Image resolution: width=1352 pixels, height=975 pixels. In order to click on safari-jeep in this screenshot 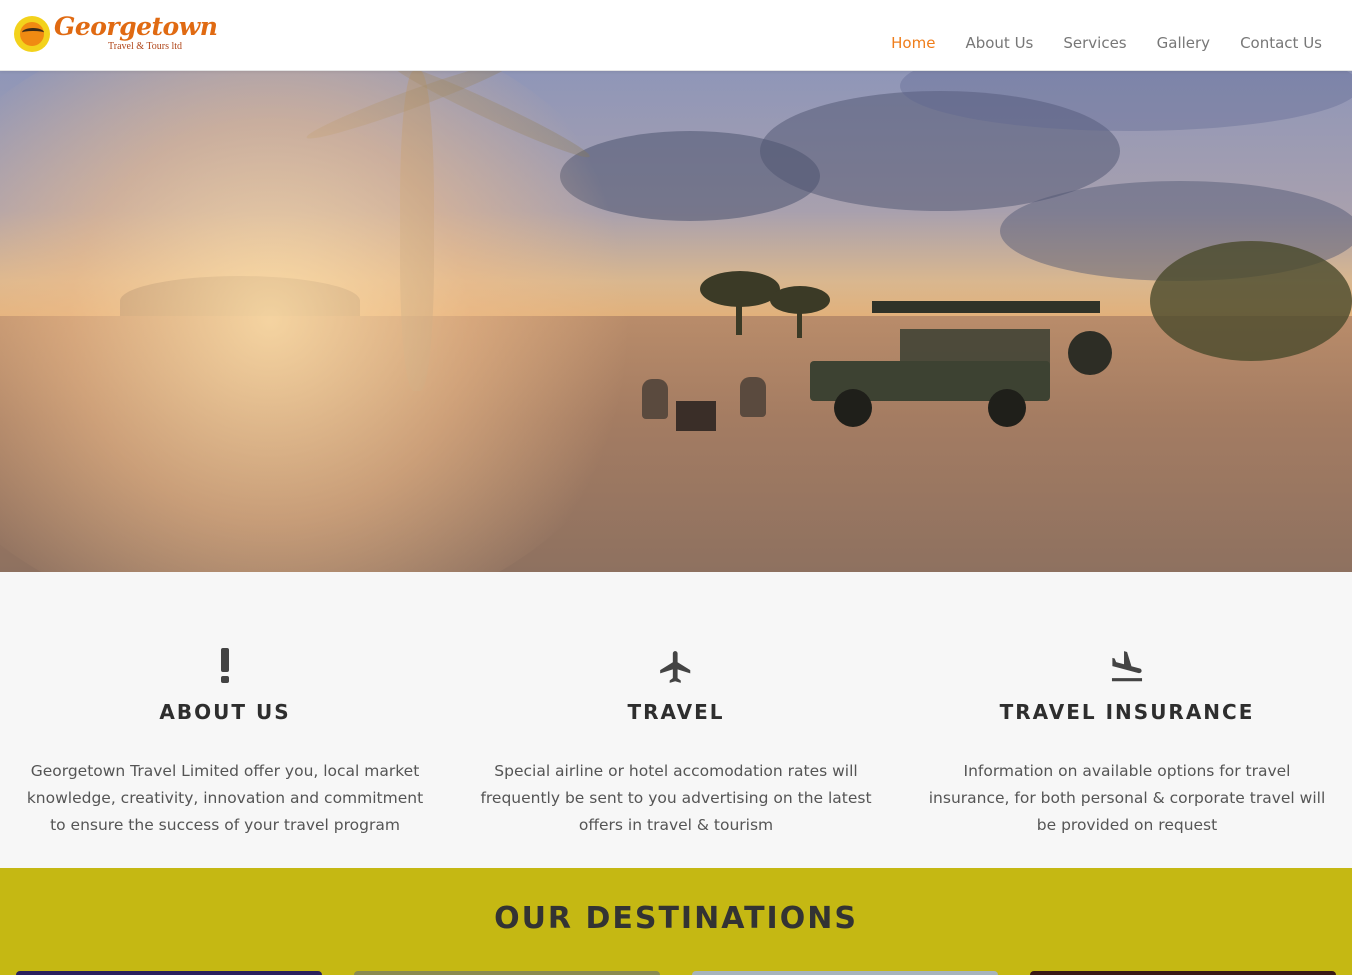, I will do `click(961, 366)`.